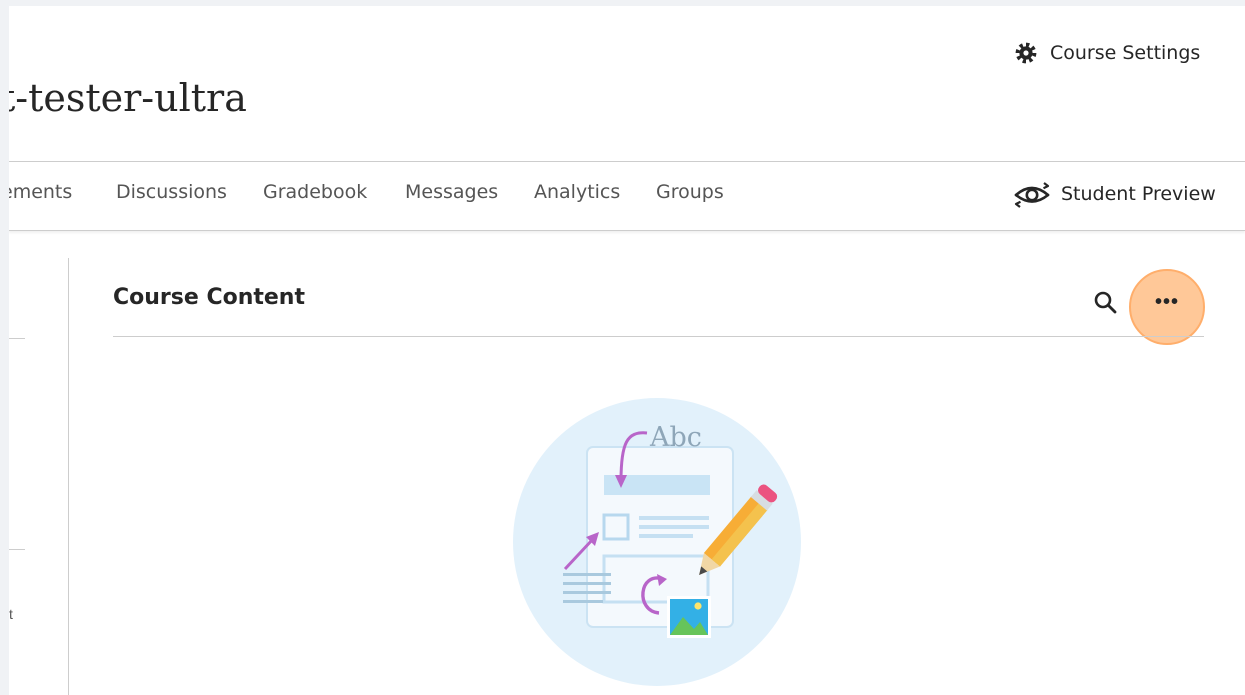  Describe the element at coordinates (11, 614) in the screenshot. I see `left-panel-text: t` at that location.